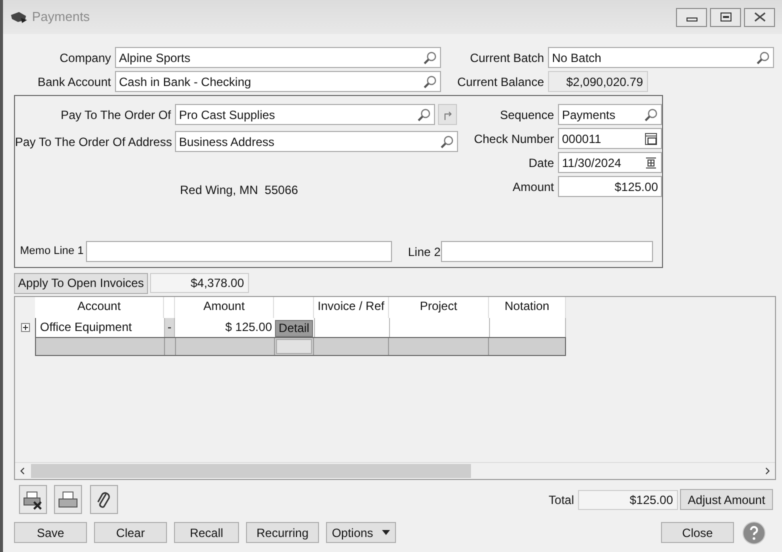  Describe the element at coordinates (99, 327) in the screenshot. I see `table-cell: Office Equipment` at that location.